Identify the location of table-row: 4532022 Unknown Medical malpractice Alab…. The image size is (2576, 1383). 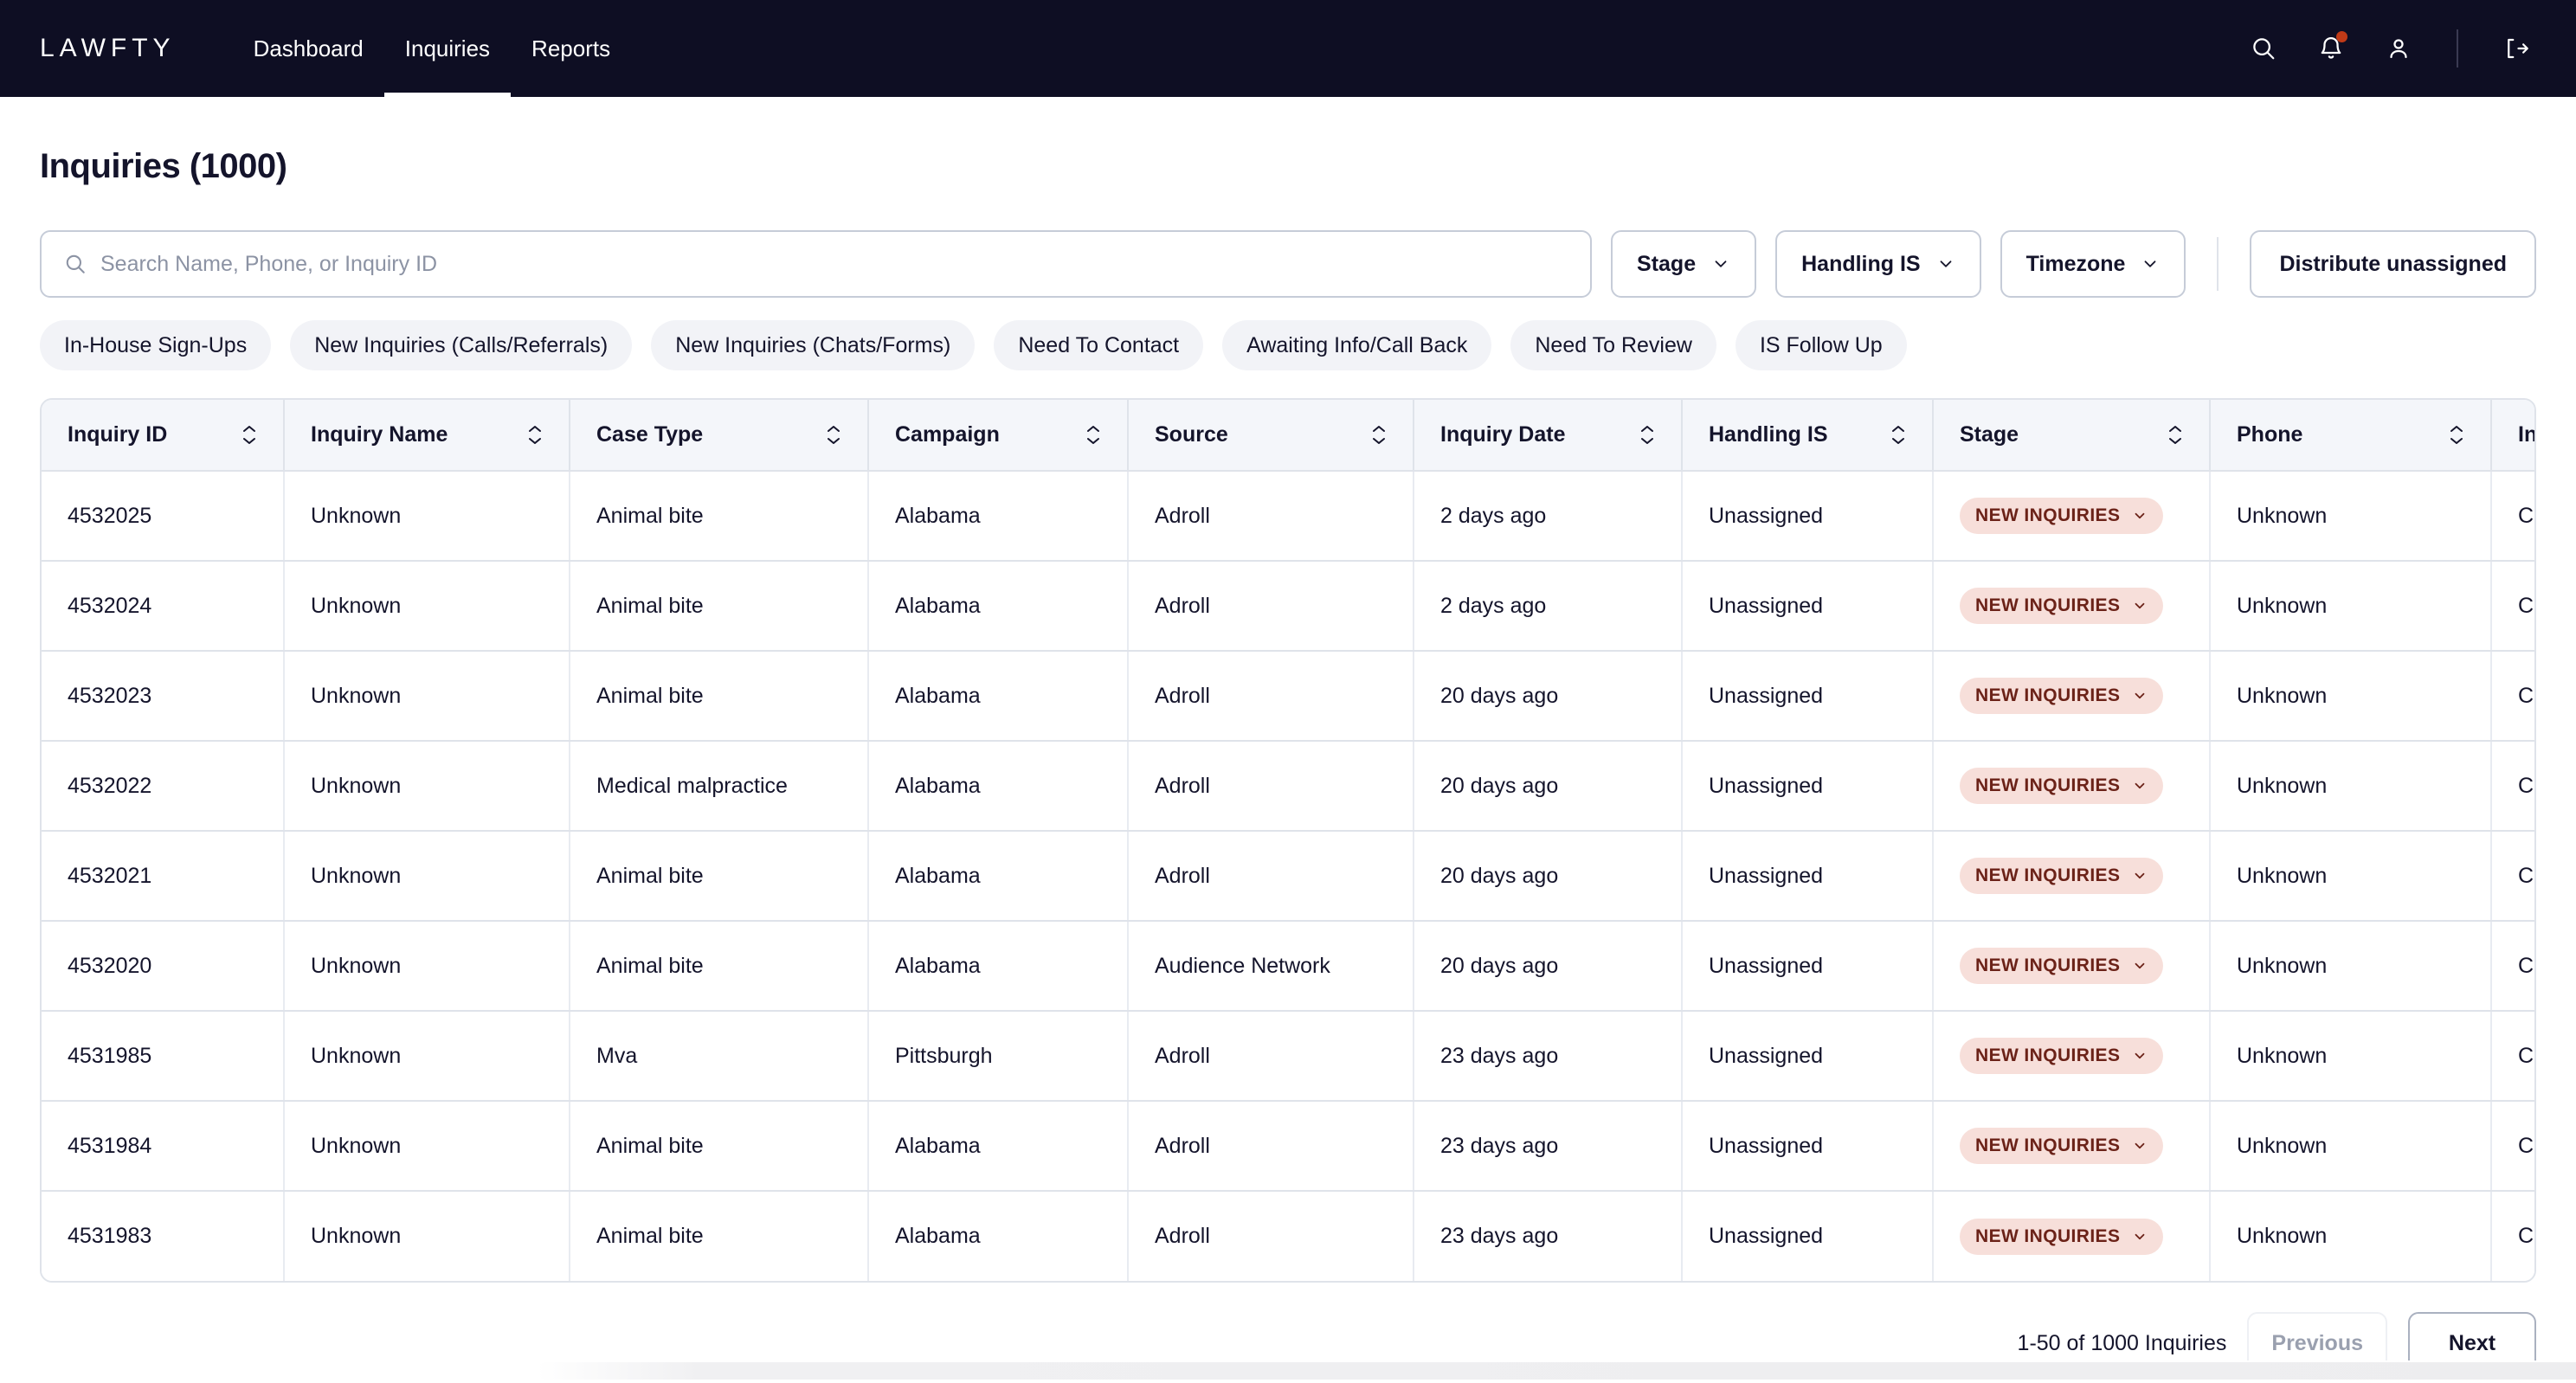
(1288, 786).